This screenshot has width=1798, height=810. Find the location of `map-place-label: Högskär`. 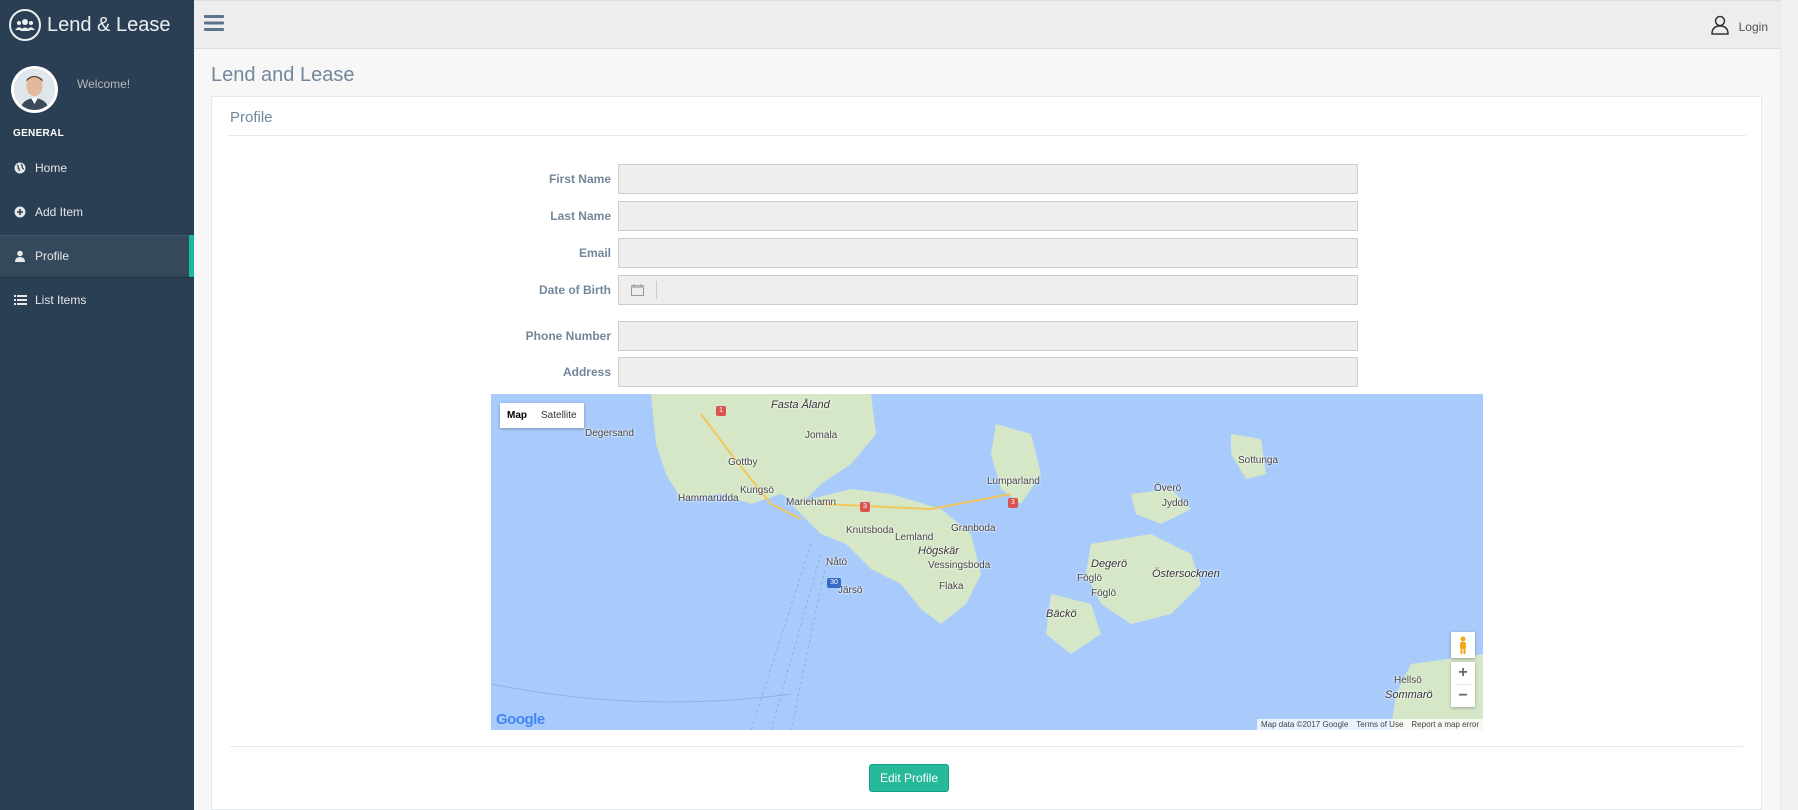

map-place-label: Högskär is located at coordinates (938, 551).